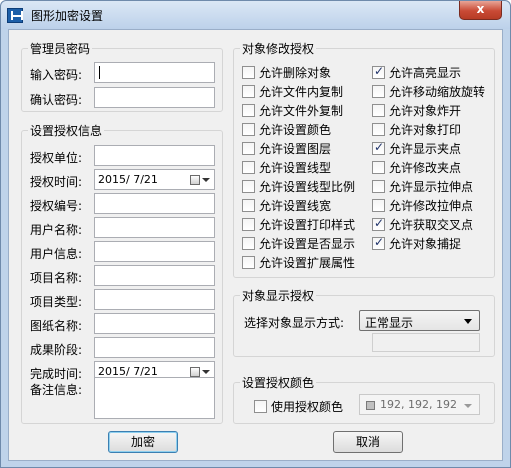 This screenshot has height=468, width=511. I want to click on cancel-button: 取消, so click(368, 442).